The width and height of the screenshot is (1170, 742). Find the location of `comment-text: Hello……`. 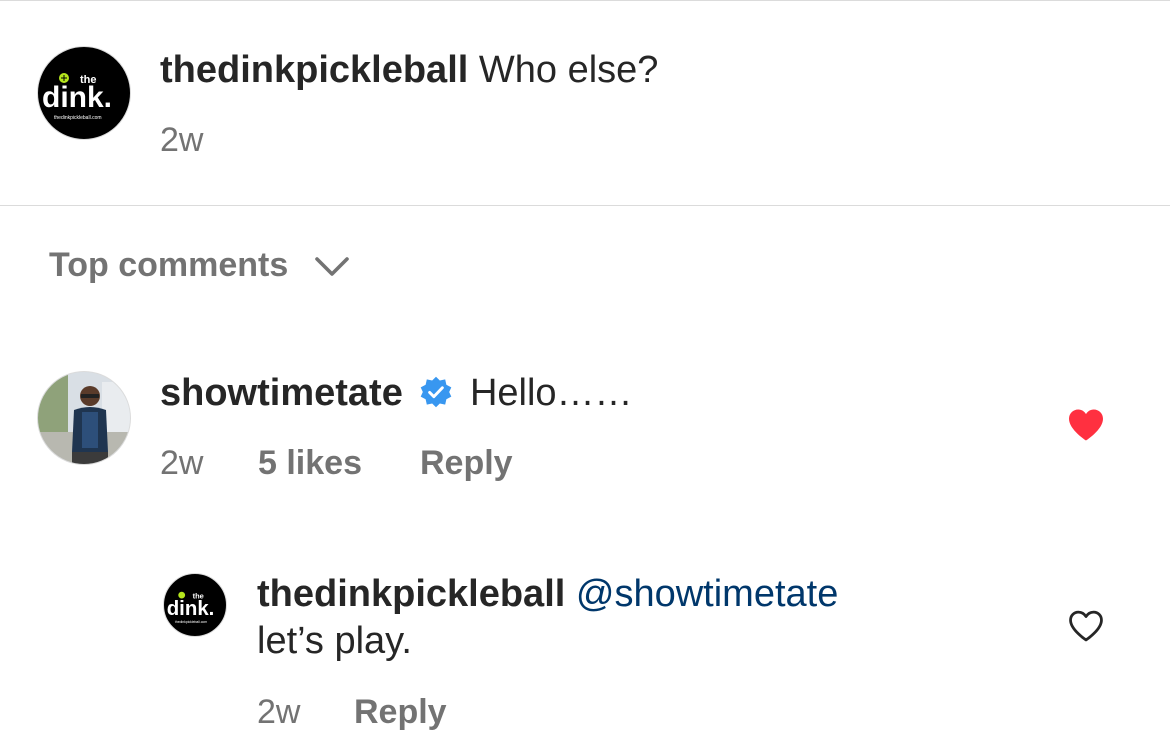

comment-text: Hello…… is located at coordinates (551, 393).